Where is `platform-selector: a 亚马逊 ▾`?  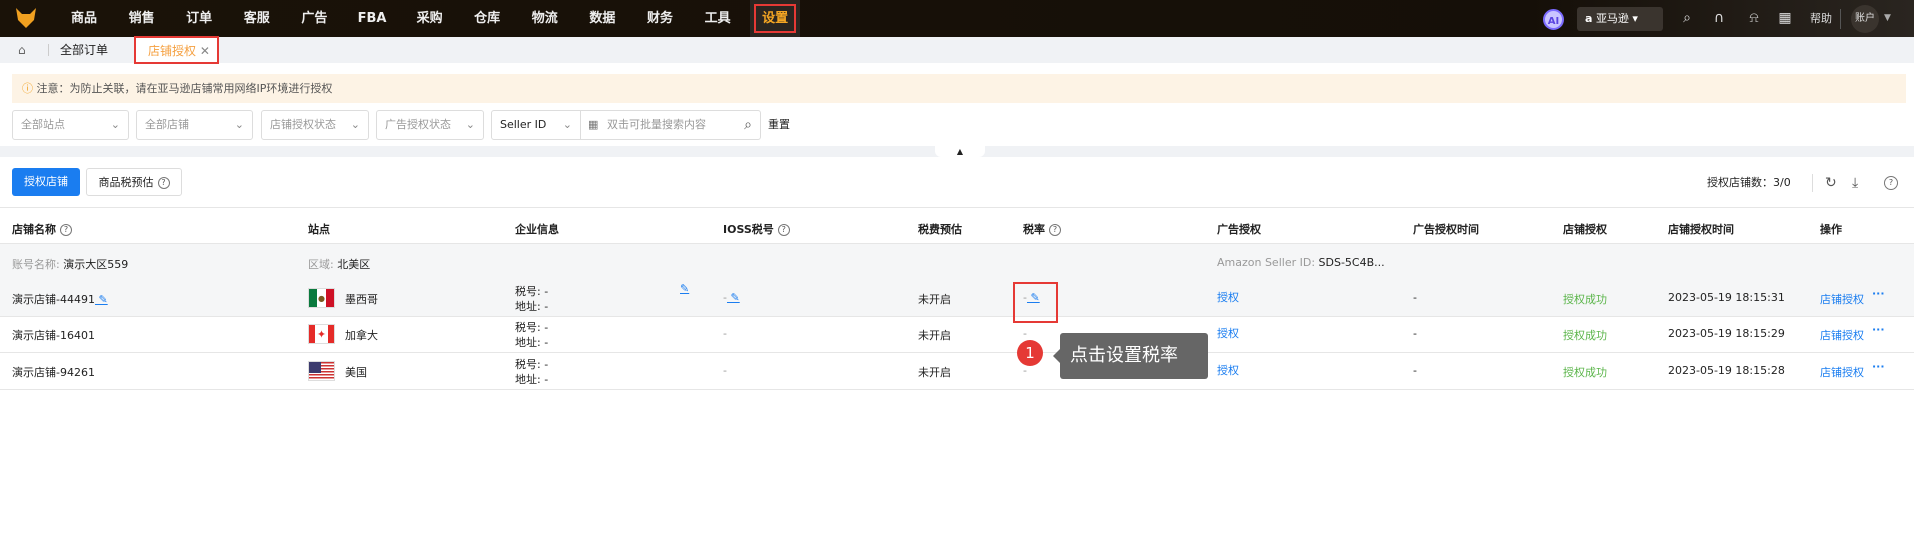
platform-selector: a 亚马逊 ▾ is located at coordinates (1620, 19).